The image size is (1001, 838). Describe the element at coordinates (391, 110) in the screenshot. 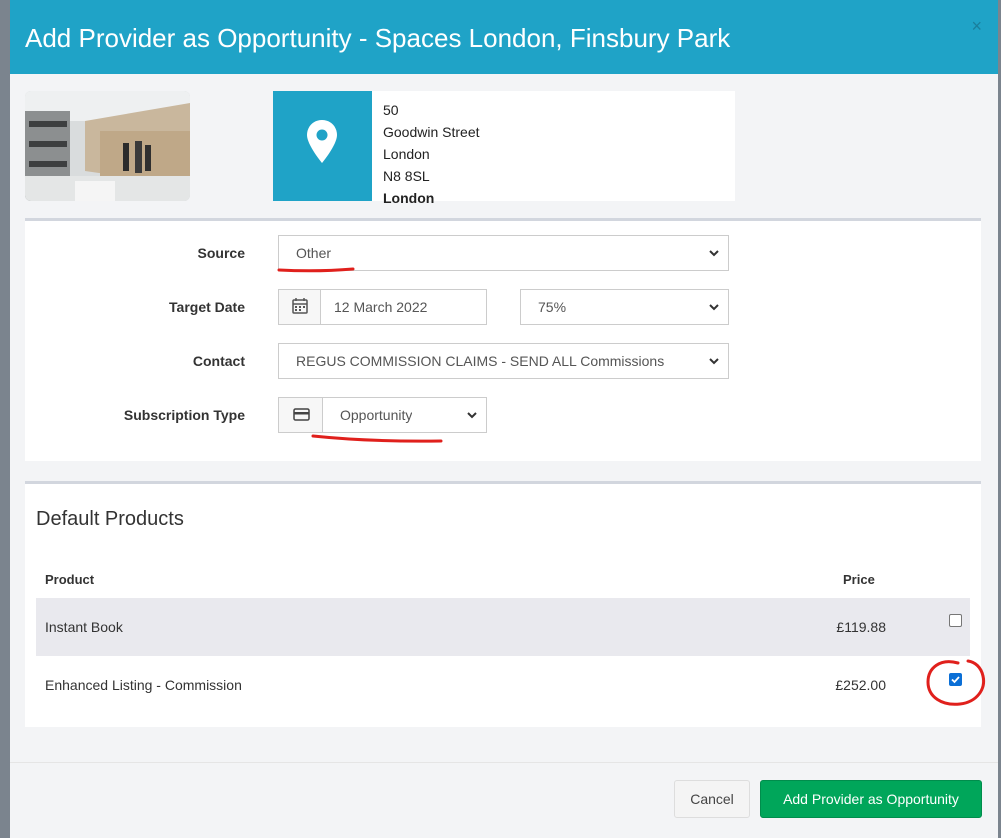

I see `address-line-1: 50` at that location.